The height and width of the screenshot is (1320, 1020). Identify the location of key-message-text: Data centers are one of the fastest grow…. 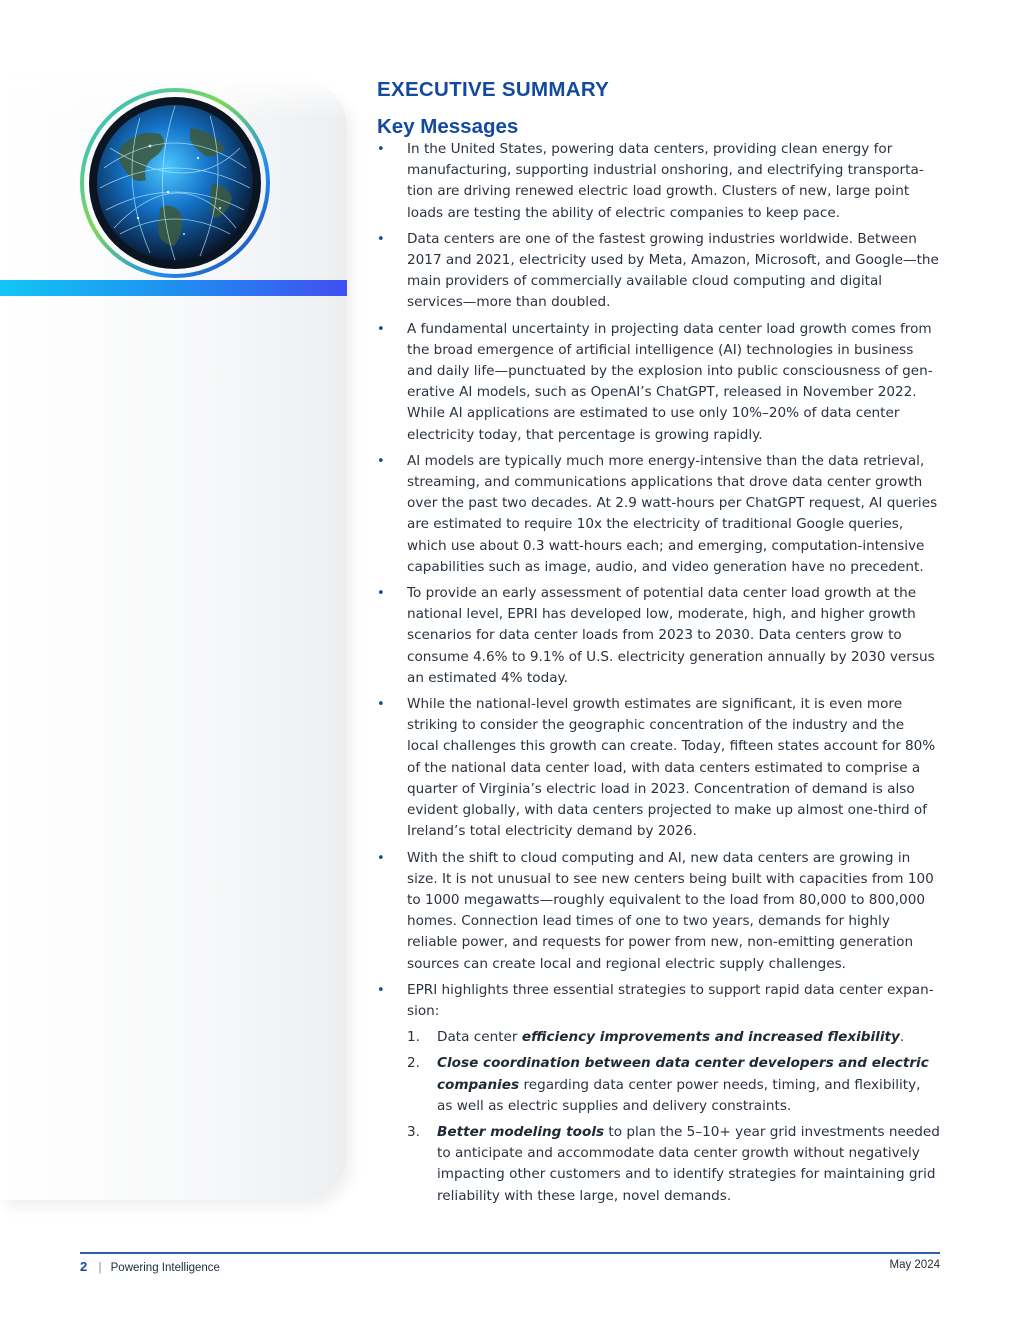
(673, 270).